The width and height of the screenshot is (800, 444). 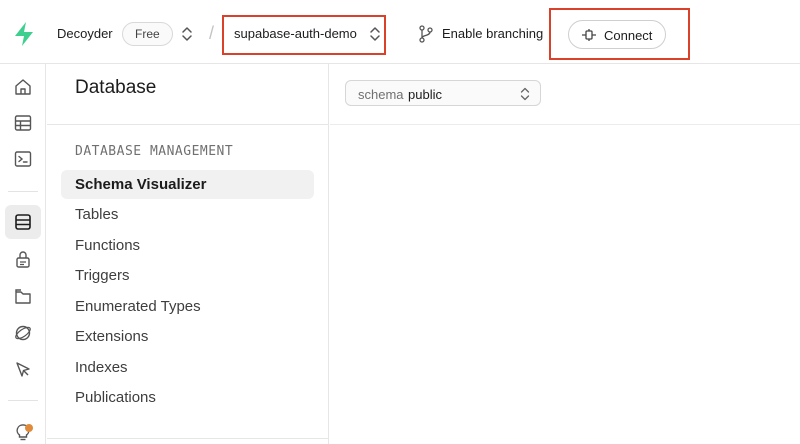 What do you see at coordinates (443, 93) in the screenshot?
I see `schema-select: schema public` at bounding box center [443, 93].